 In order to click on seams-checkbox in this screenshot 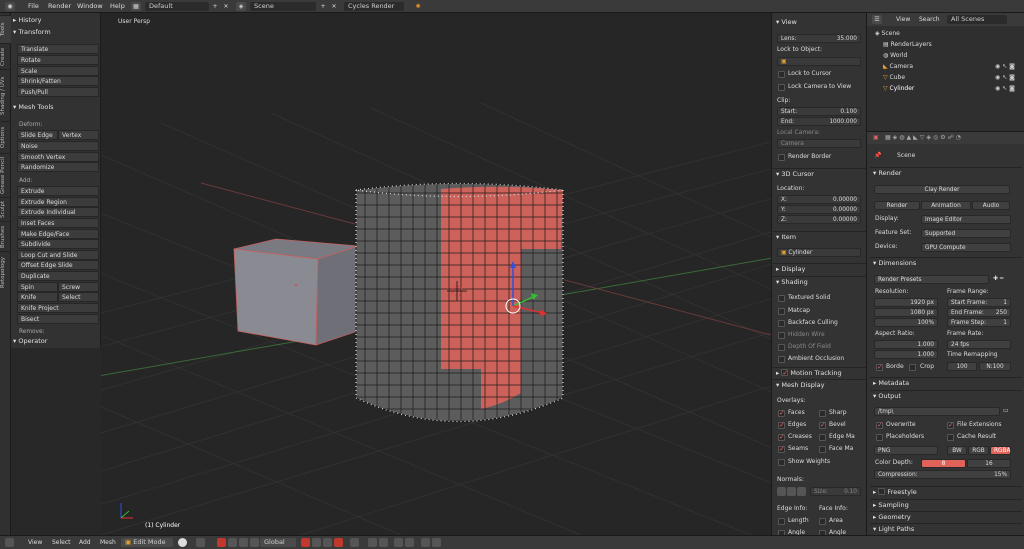, I will do `click(781, 449)`.